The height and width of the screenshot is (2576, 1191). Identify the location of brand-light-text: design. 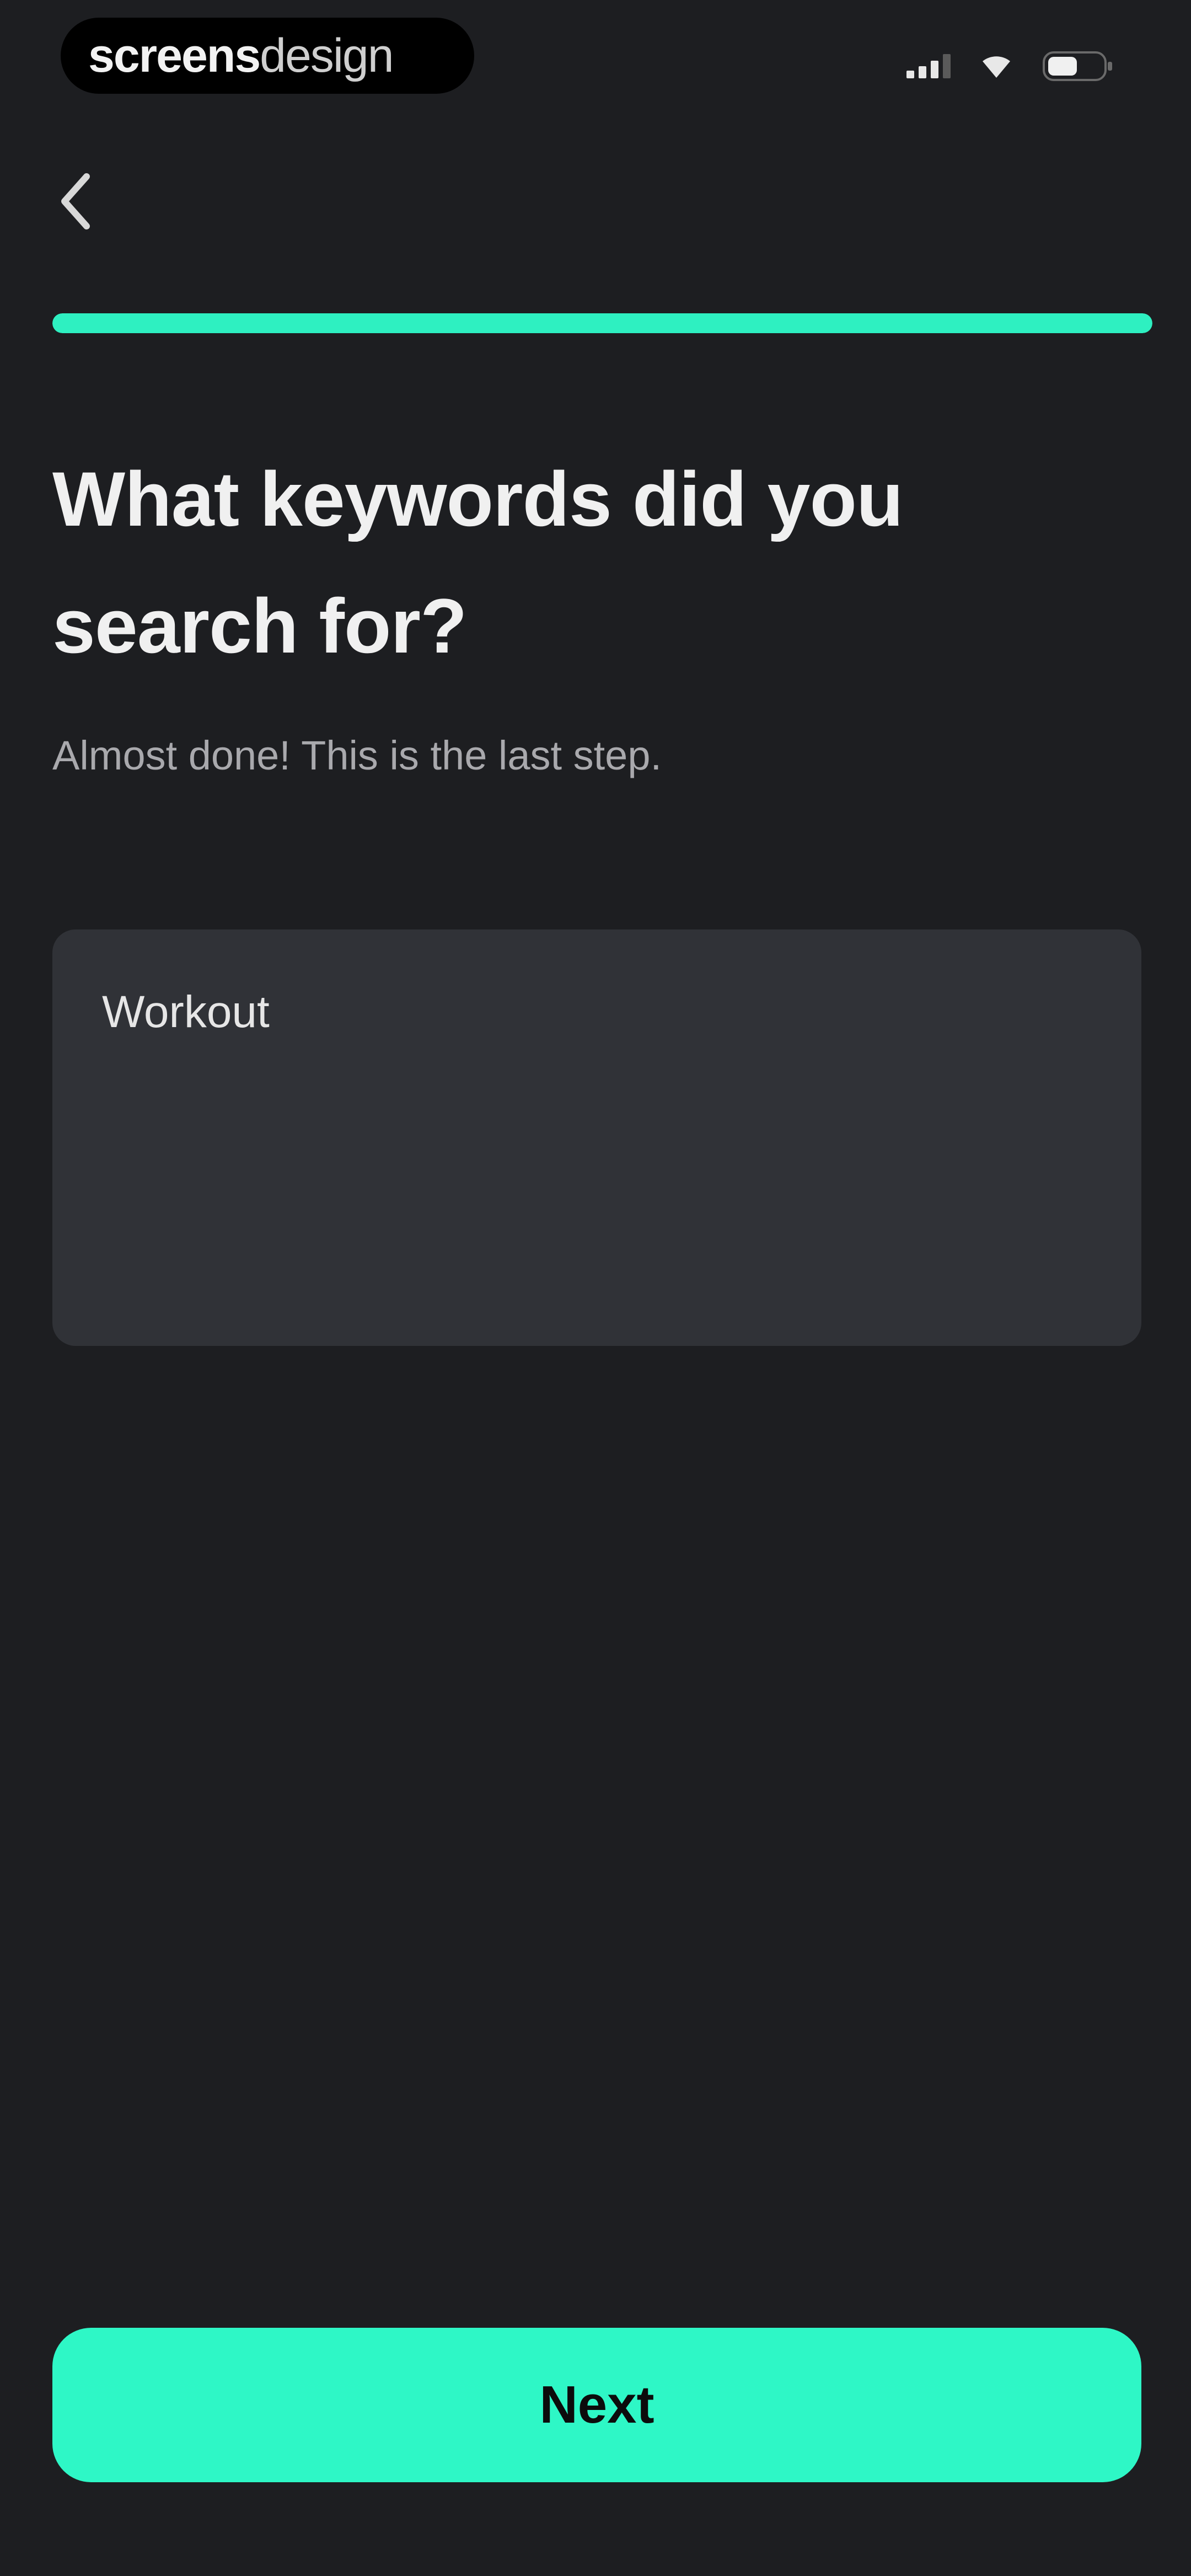
(327, 55).